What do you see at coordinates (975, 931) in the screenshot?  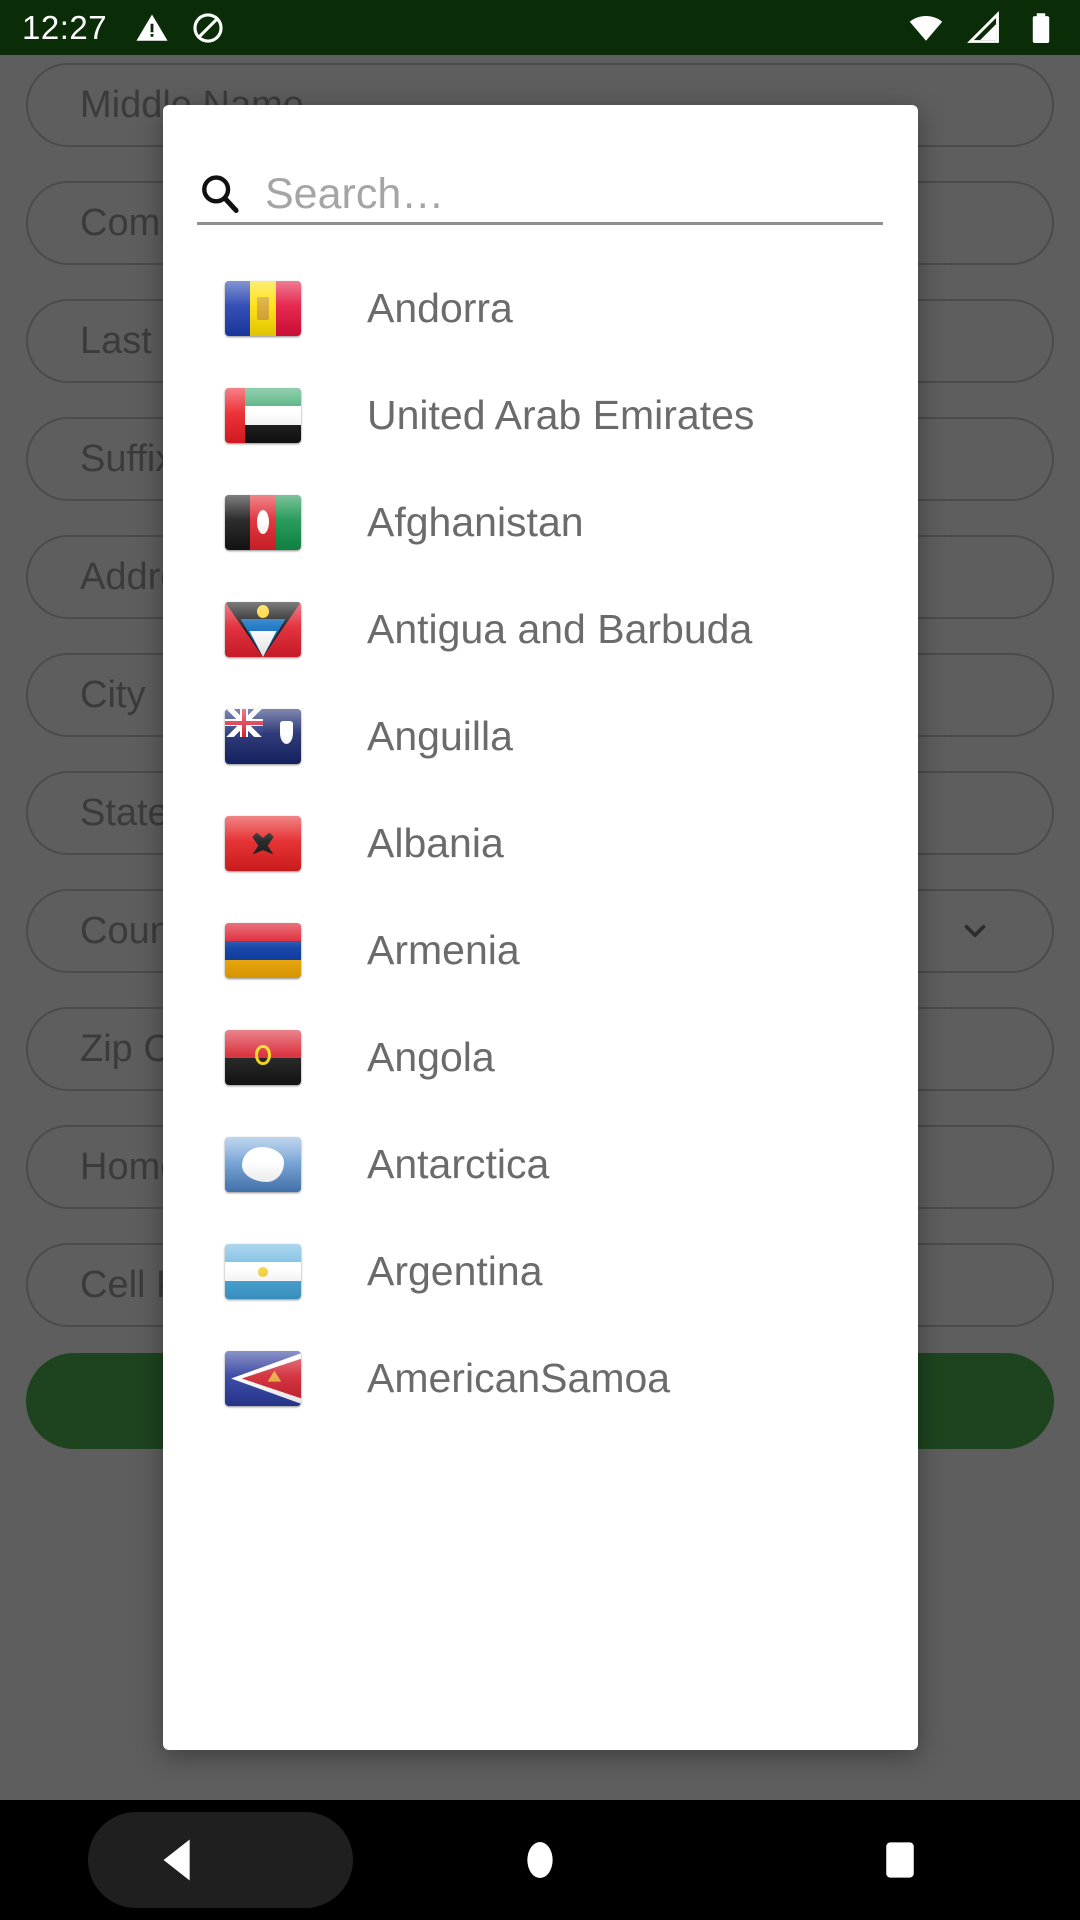 I see `chevron-down-icon` at bounding box center [975, 931].